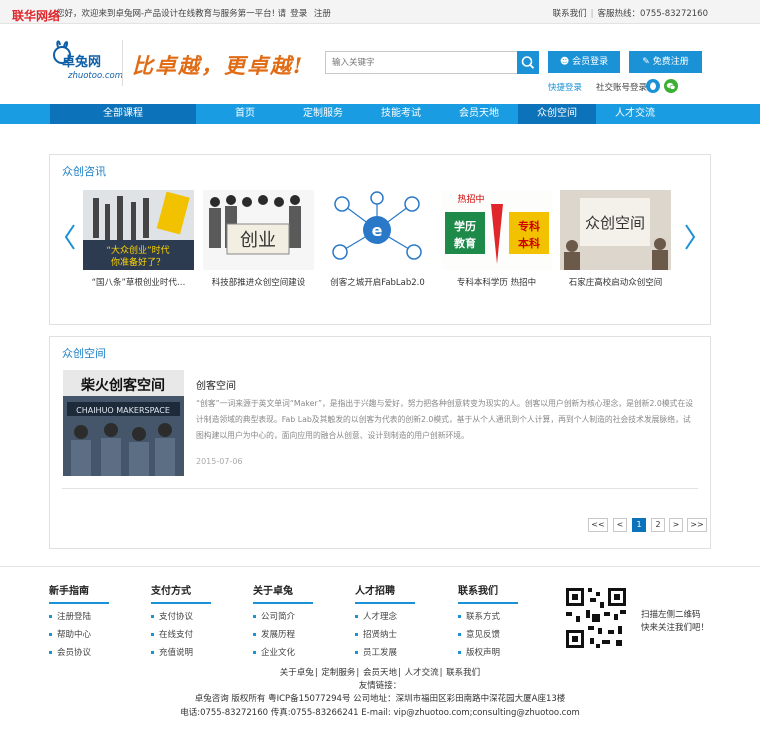  Describe the element at coordinates (676, 525) in the screenshot. I see `pager-next: >` at that location.